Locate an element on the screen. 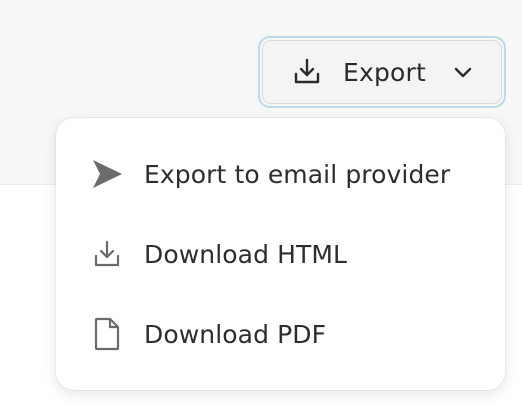 Image resolution: width=522 pixels, height=408 pixels. export-button: Export is located at coordinates (382, 72).